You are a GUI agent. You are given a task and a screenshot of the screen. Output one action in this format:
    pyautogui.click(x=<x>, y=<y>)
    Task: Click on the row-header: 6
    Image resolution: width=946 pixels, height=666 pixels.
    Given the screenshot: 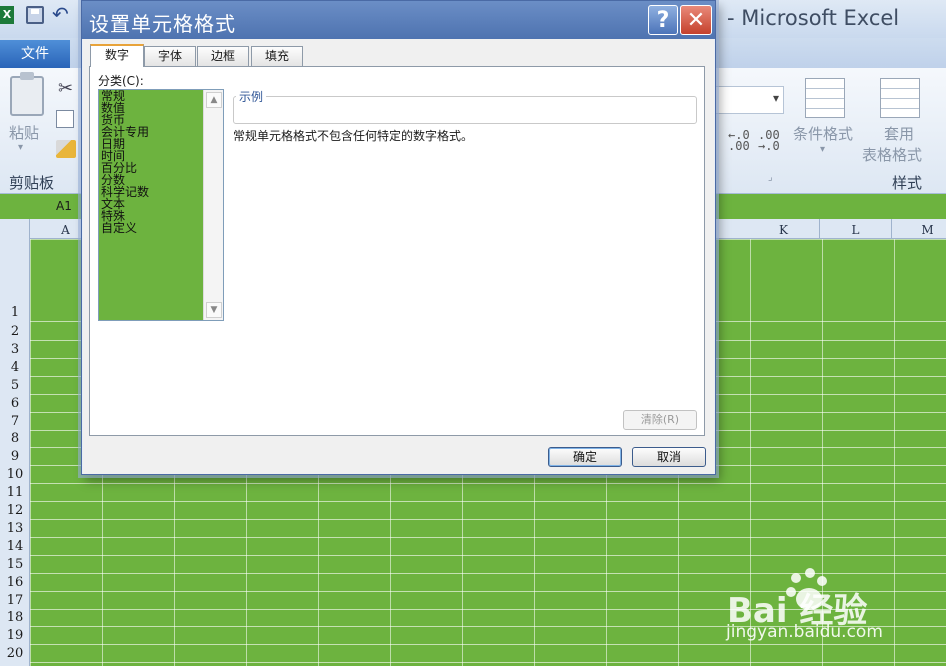 What is the action you would take?
    pyautogui.click(x=15, y=403)
    